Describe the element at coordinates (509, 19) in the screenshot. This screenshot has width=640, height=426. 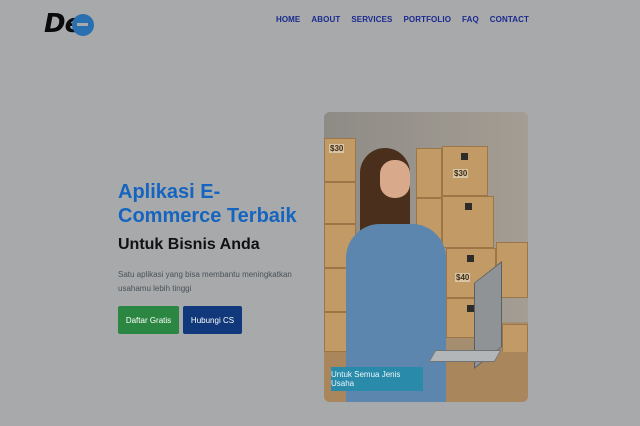
I see `nav-contact: CONTACT` at that location.